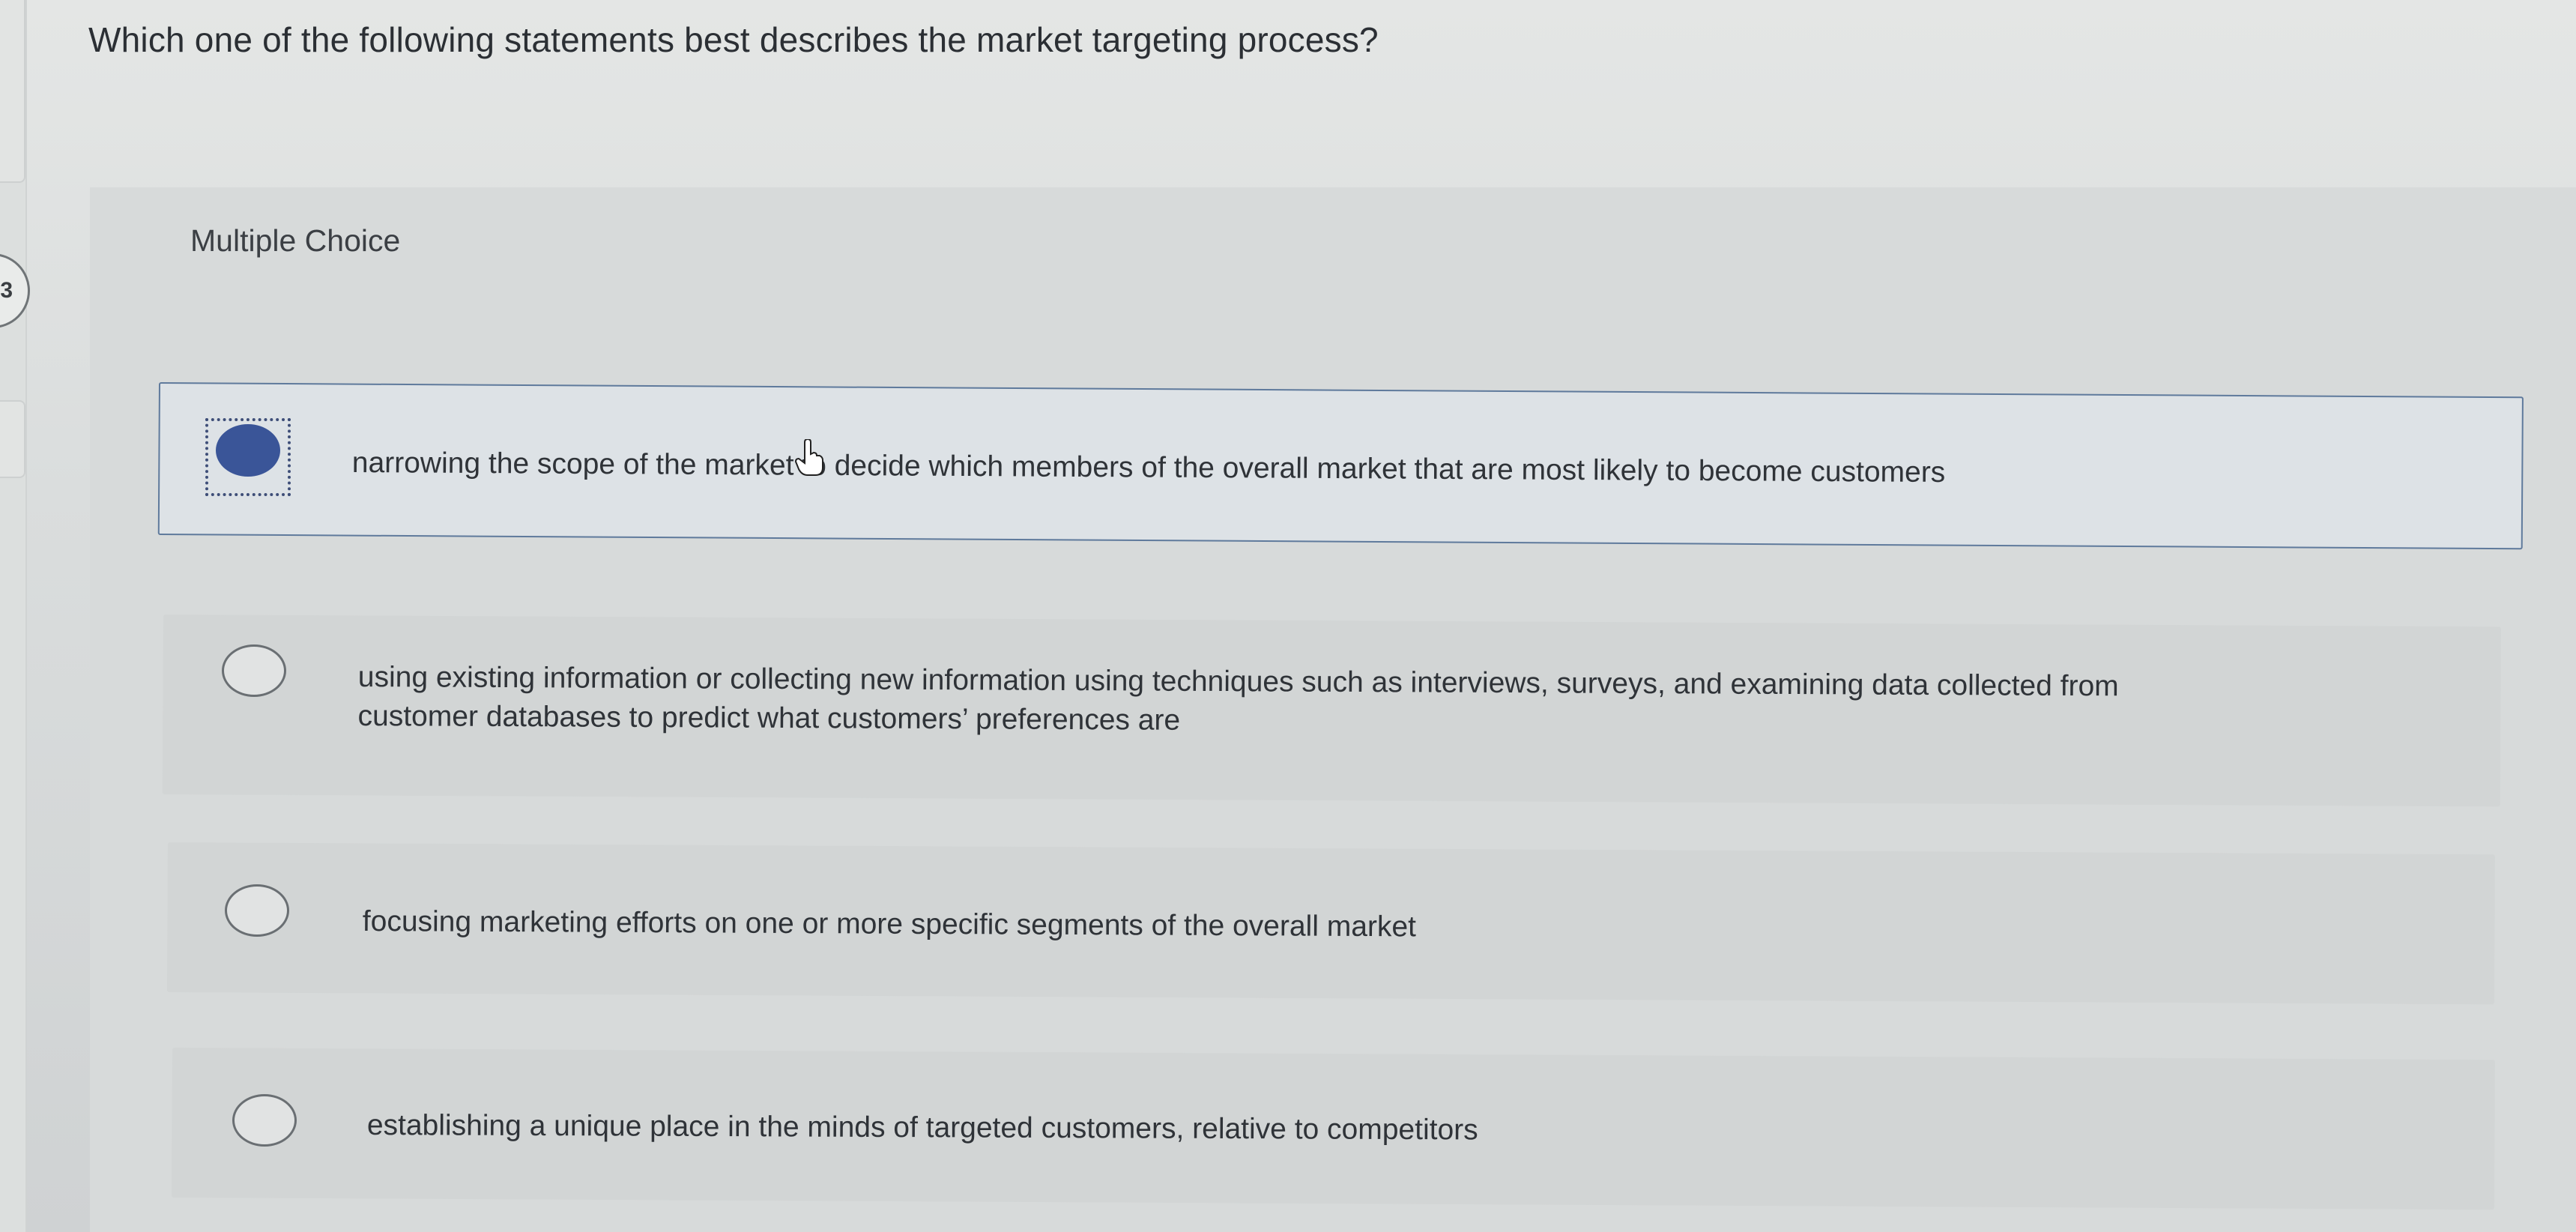  Describe the element at coordinates (808, 457) in the screenshot. I see `hand-pointer-icon` at that location.